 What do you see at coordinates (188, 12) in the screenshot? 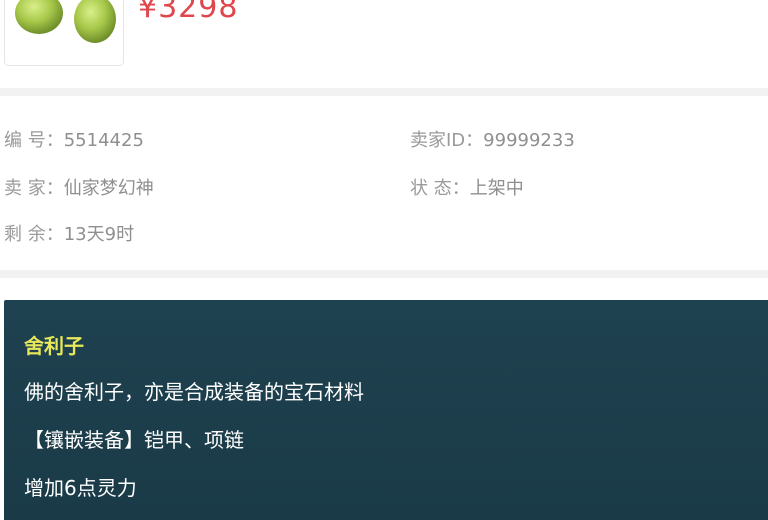
I see `item-price: ¥3298` at bounding box center [188, 12].